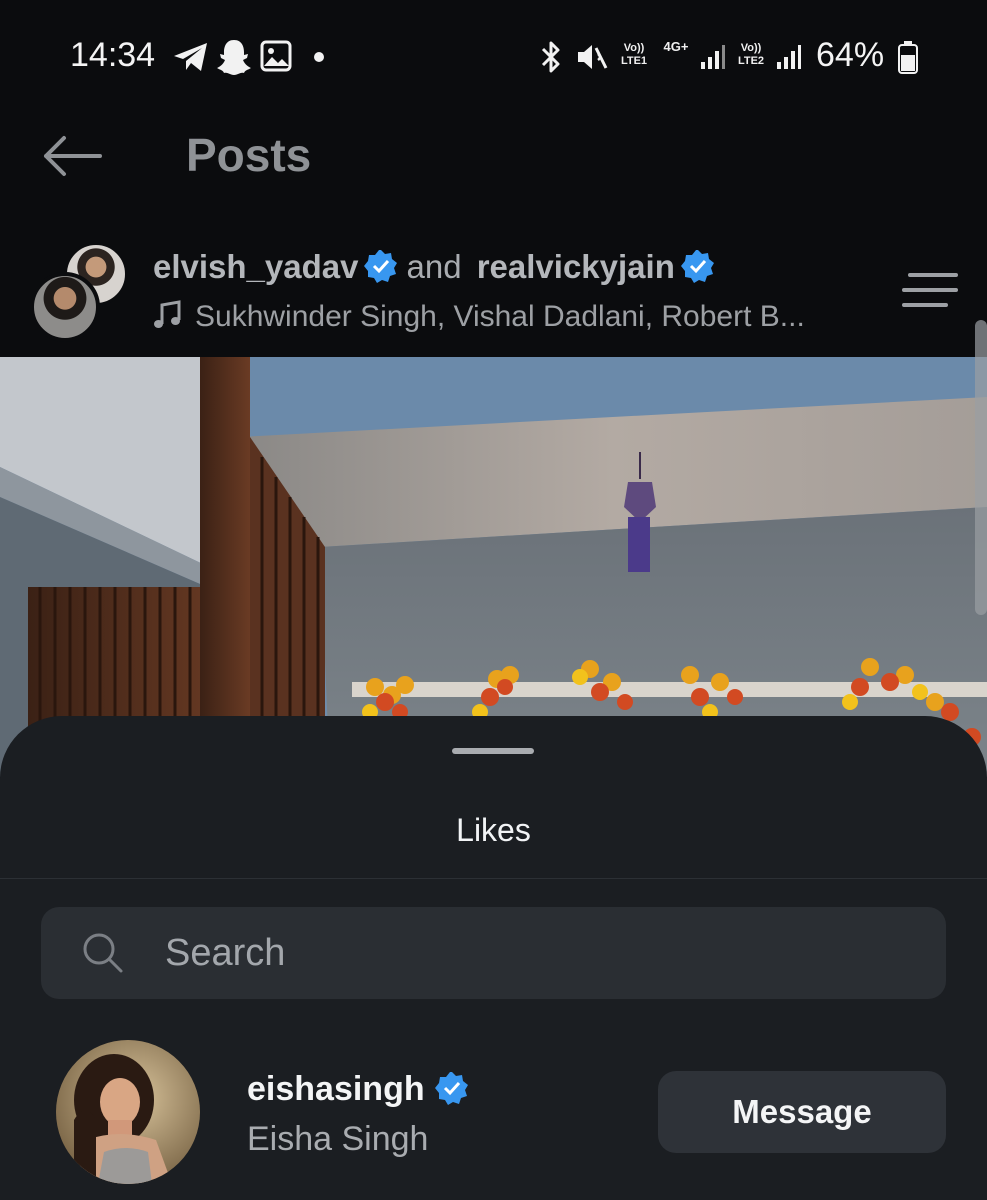 This screenshot has height=1200, width=987. What do you see at coordinates (802, 1112) in the screenshot?
I see `message-button: Message` at bounding box center [802, 1112].